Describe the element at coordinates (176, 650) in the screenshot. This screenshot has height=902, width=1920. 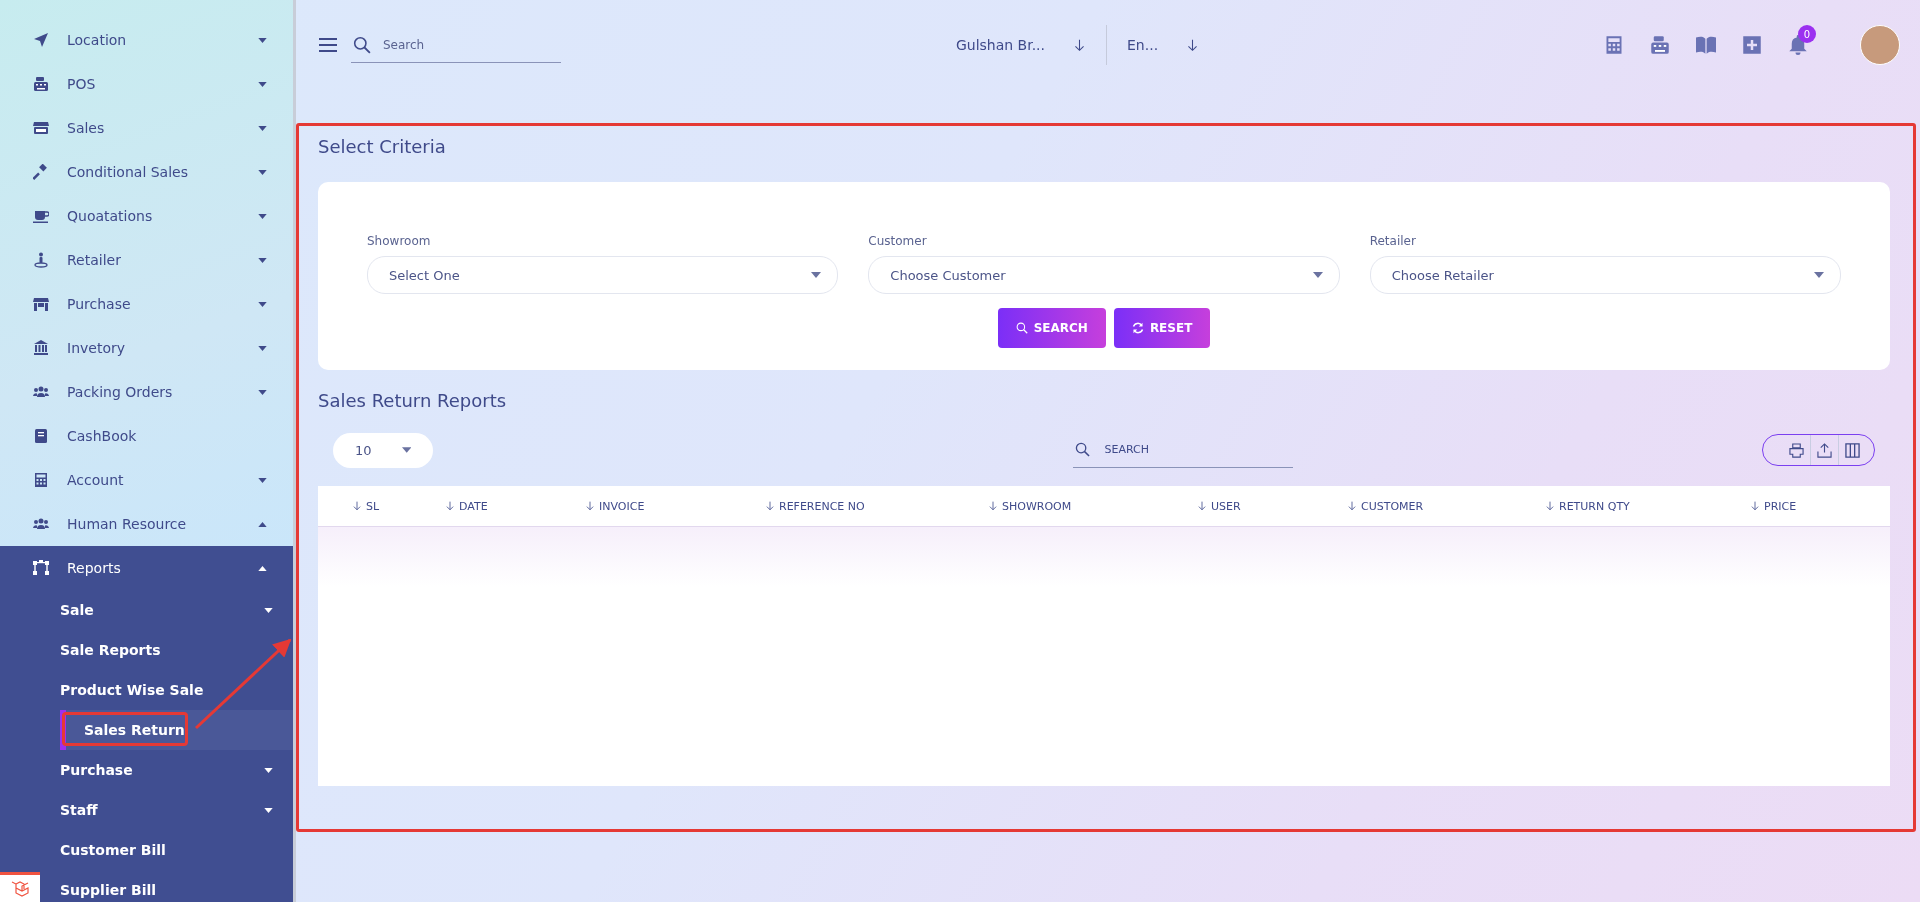
I see `sidebar-subitem: Sale Reports` at that location.